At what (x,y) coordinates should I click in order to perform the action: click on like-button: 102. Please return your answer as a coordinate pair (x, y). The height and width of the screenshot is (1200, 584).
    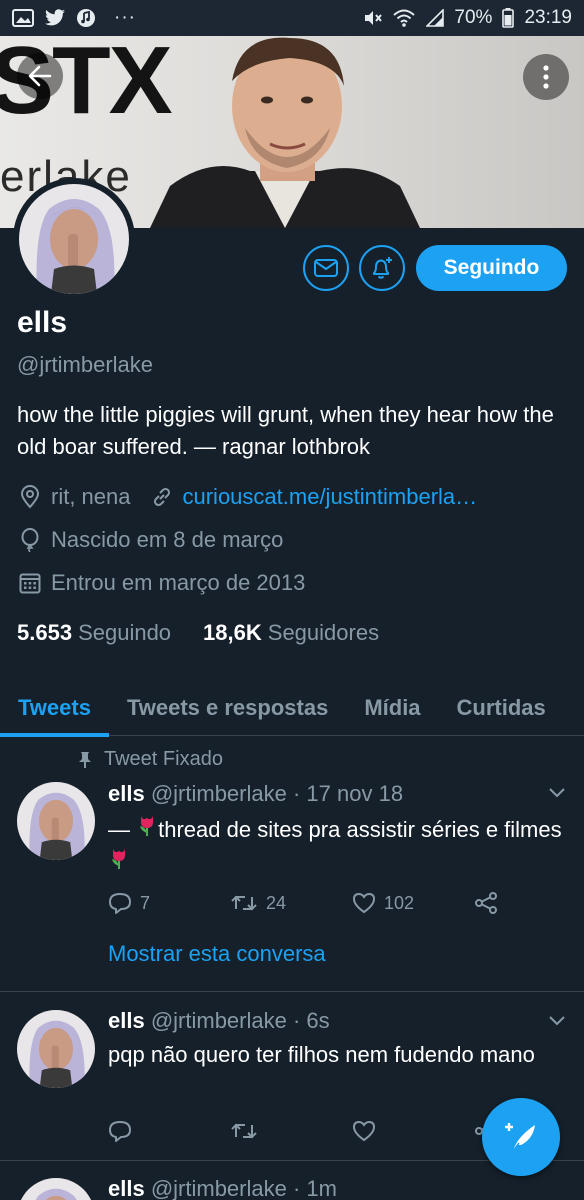
    Looking at the image, I should click on (413, 903).